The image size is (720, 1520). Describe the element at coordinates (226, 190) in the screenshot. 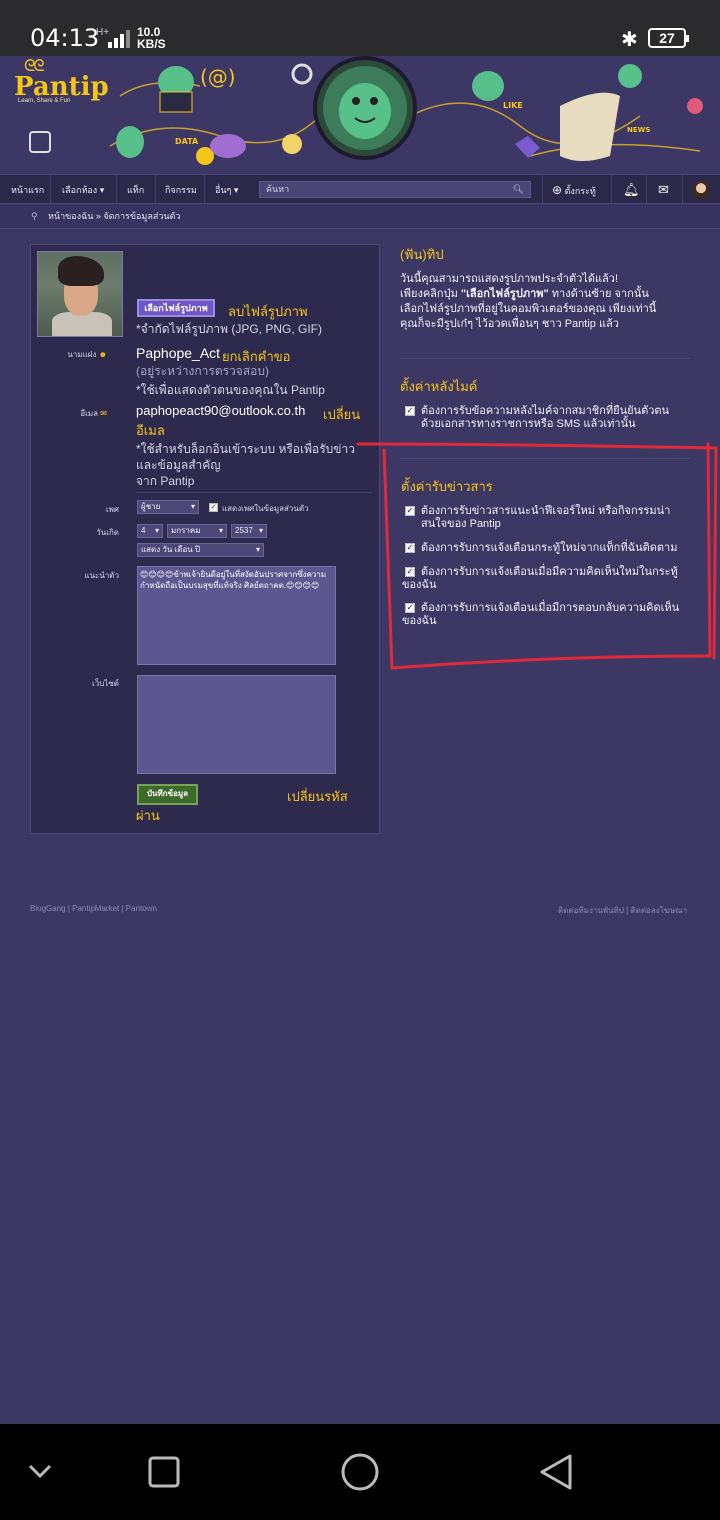

I see `nav-more: อื่นๆ ▾` at that location.